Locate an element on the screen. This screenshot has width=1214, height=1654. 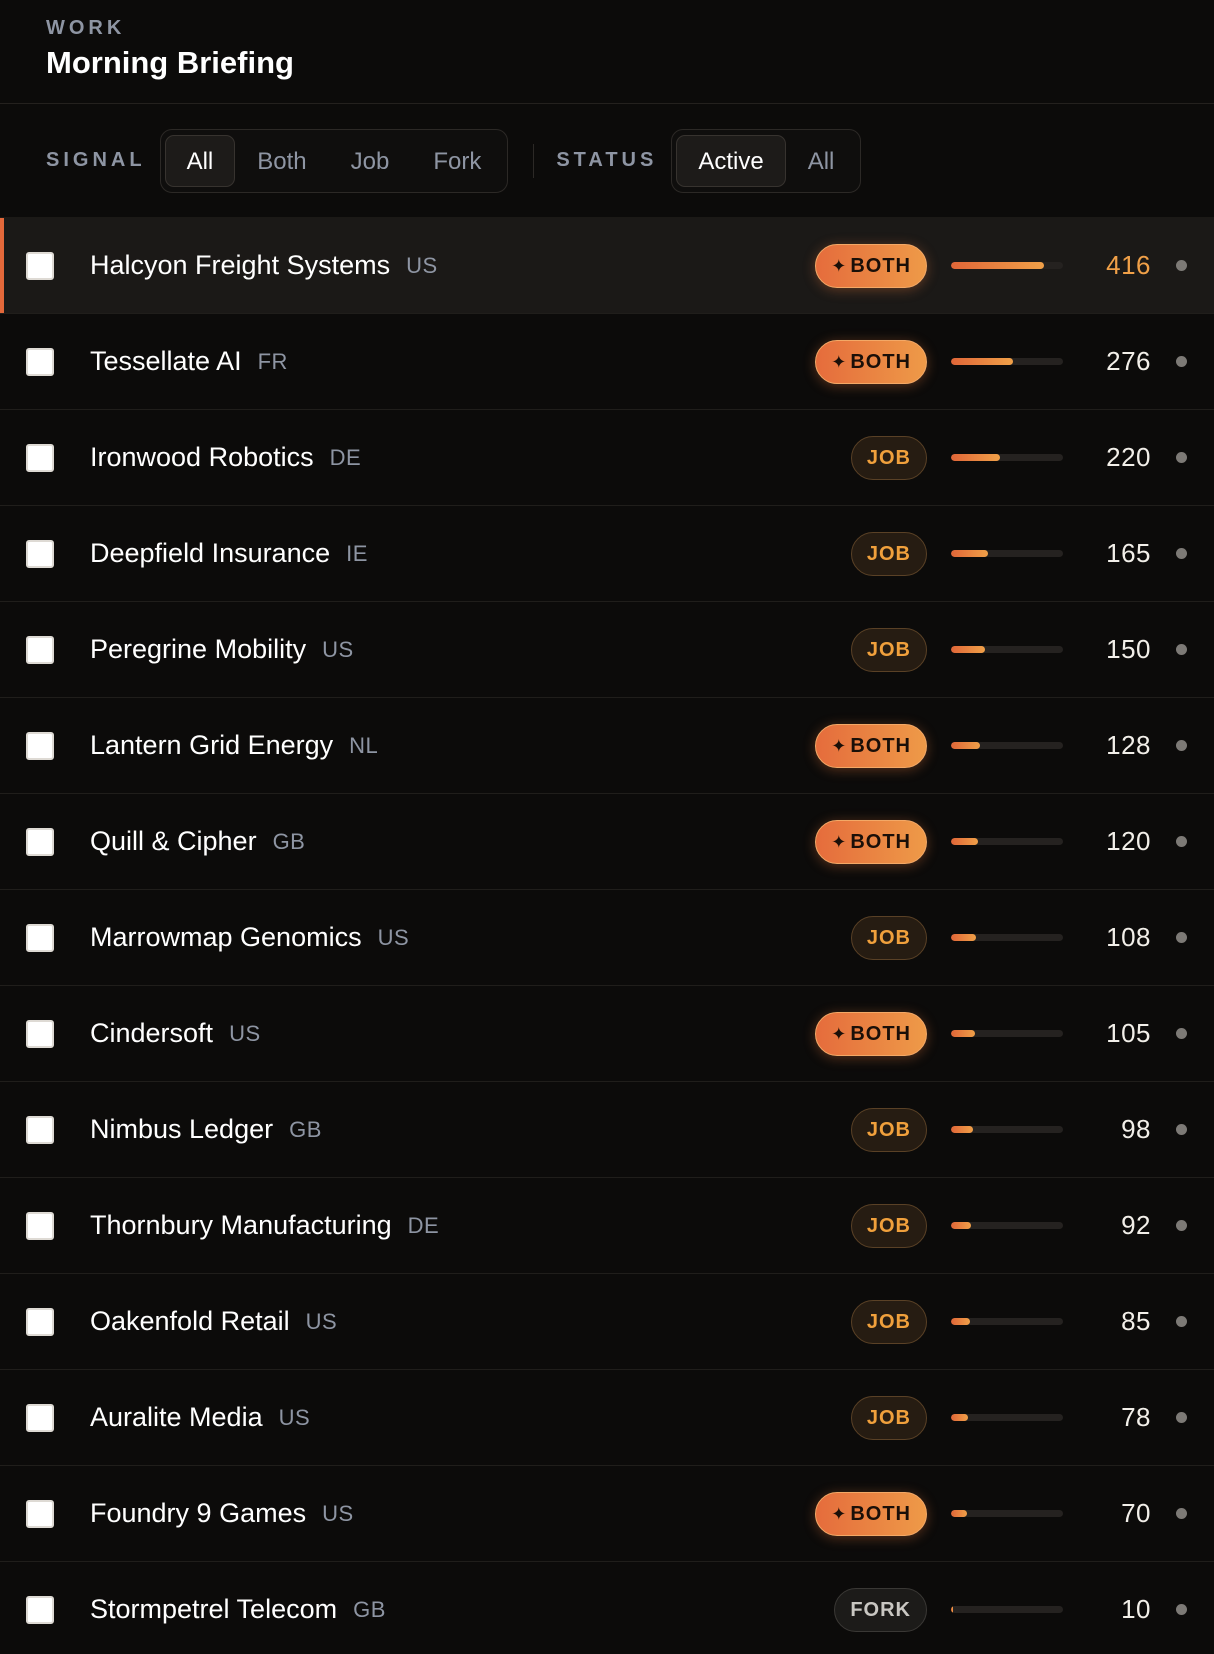
company-row: Thornbury Manufacturing DE JOB 92 is located at coordinates (607, 1226).